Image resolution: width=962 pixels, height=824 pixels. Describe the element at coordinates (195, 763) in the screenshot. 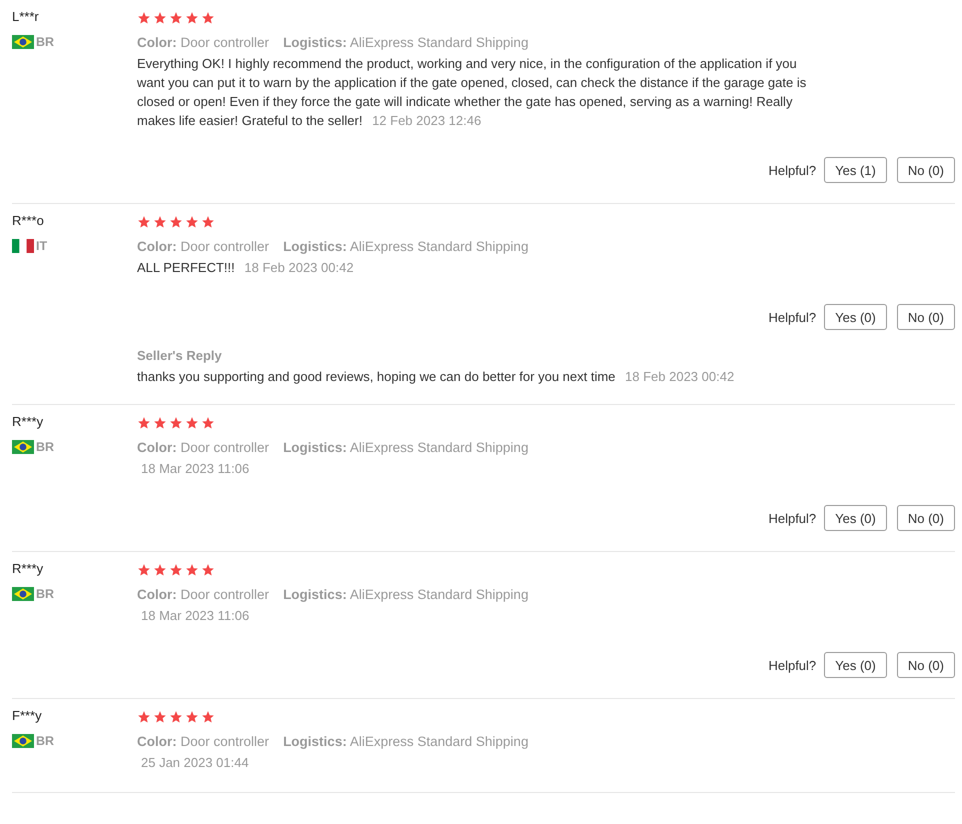

I see `review-date: 25 Jan 2023 01:44` at that location.